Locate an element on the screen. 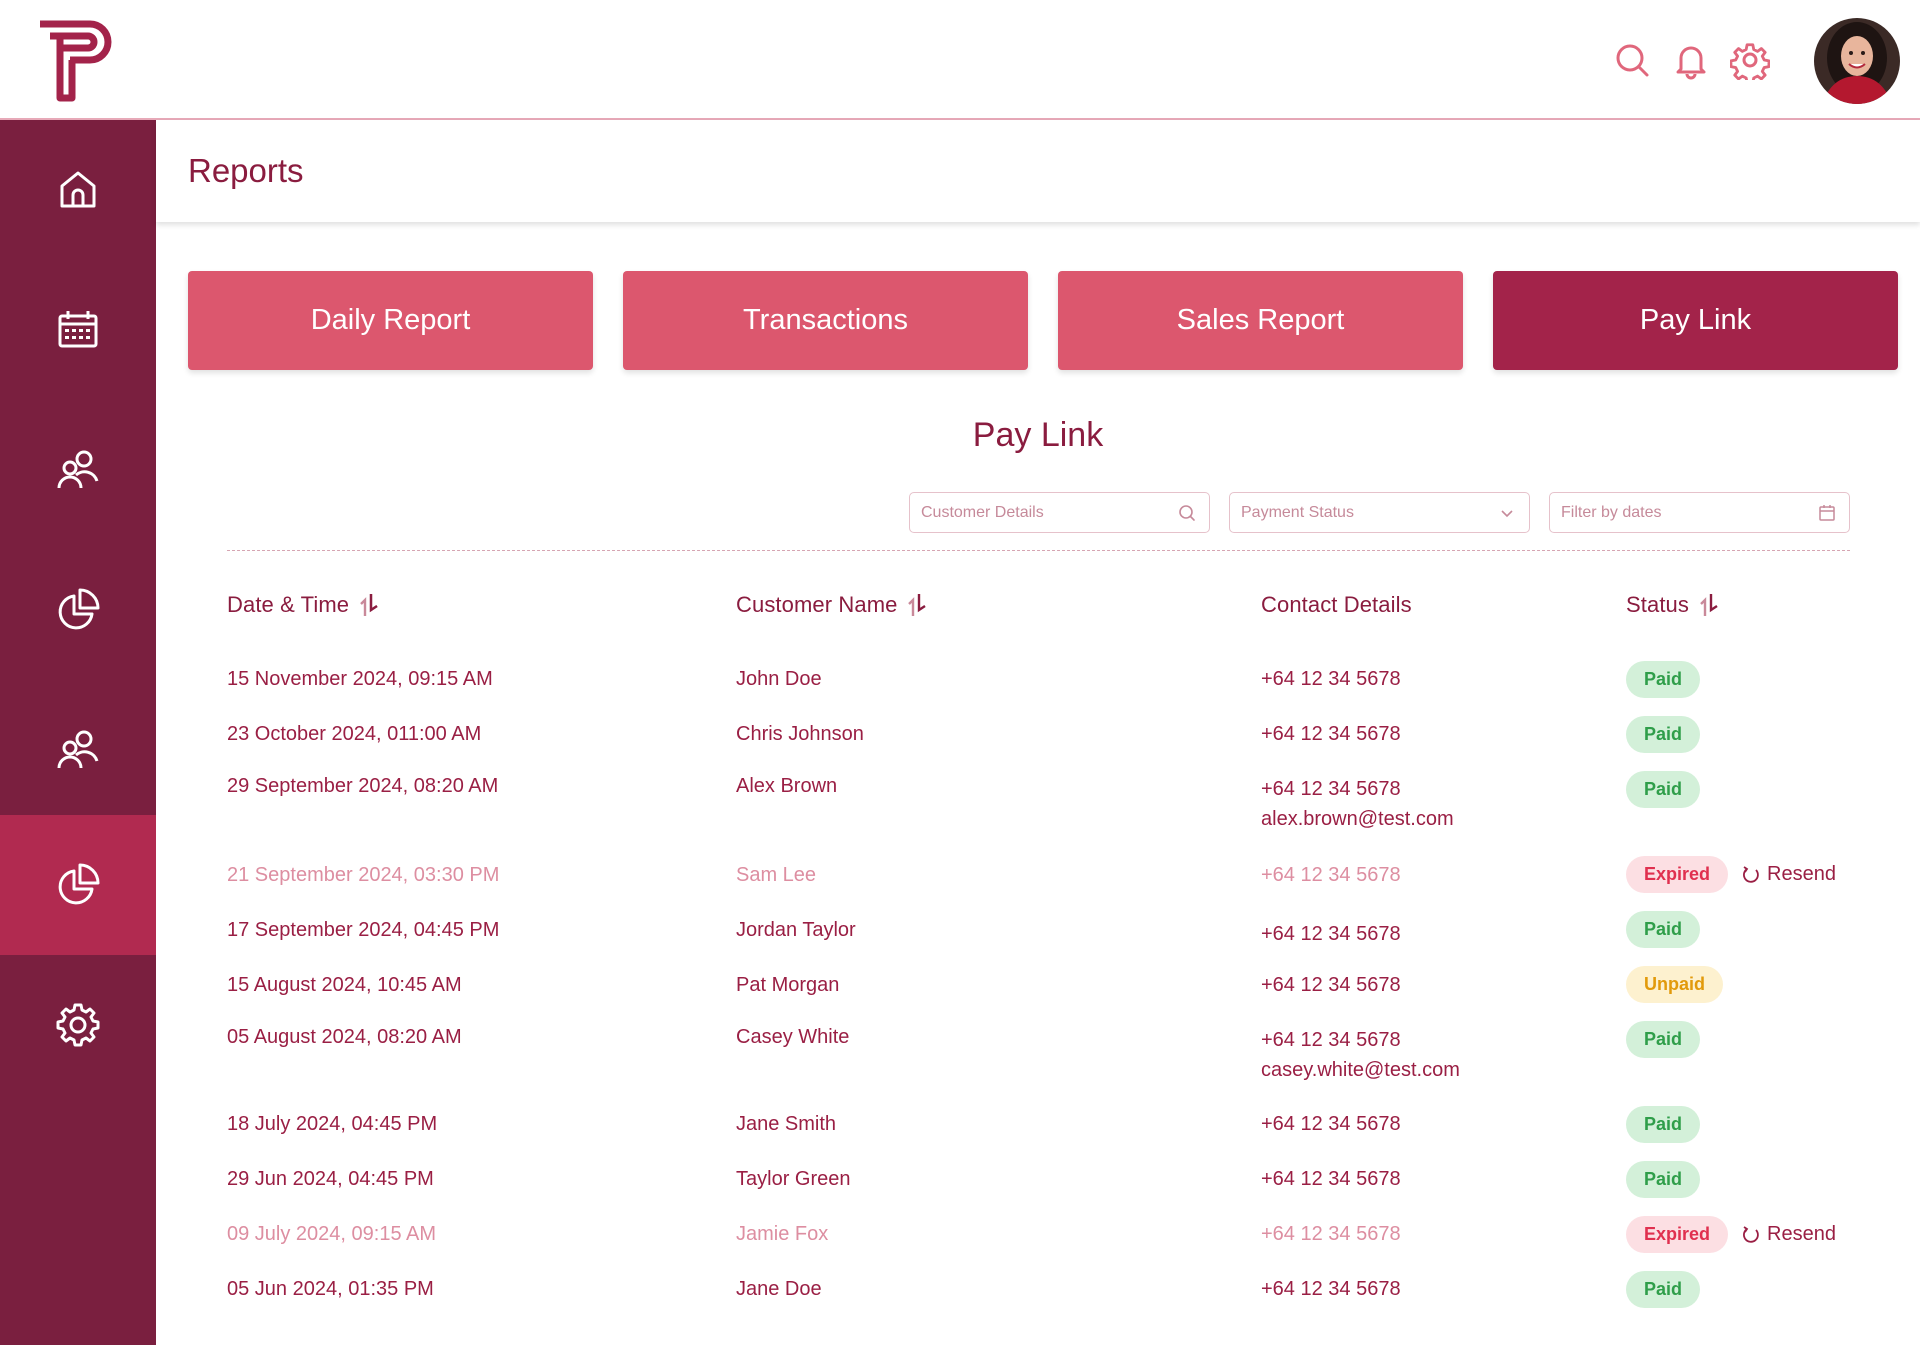  sidebar-item-reports is located at coordinates (78, 610).